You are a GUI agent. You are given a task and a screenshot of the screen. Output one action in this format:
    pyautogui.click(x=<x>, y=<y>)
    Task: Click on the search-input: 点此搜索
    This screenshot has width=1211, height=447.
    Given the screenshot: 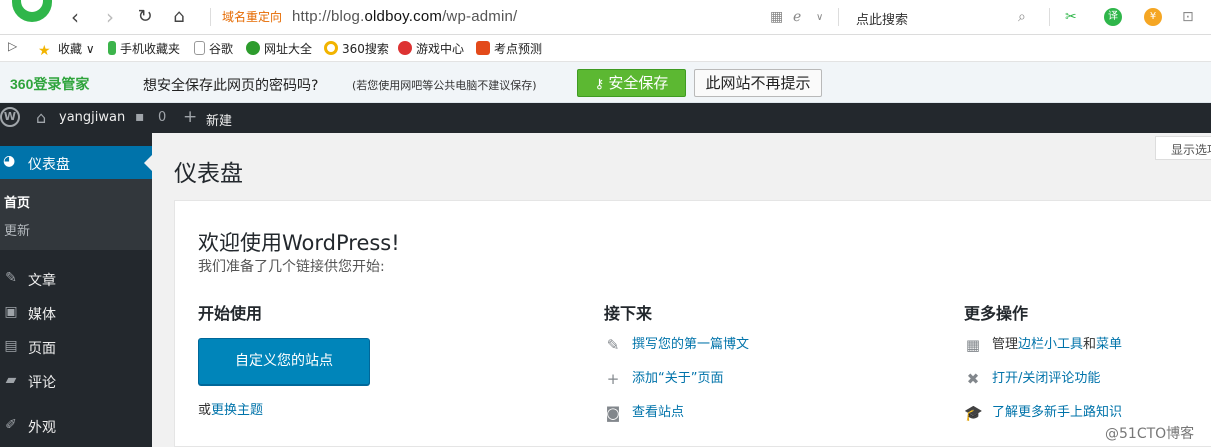 What is the action you would take?
    pyautogui.click(x=882, y=18)
    